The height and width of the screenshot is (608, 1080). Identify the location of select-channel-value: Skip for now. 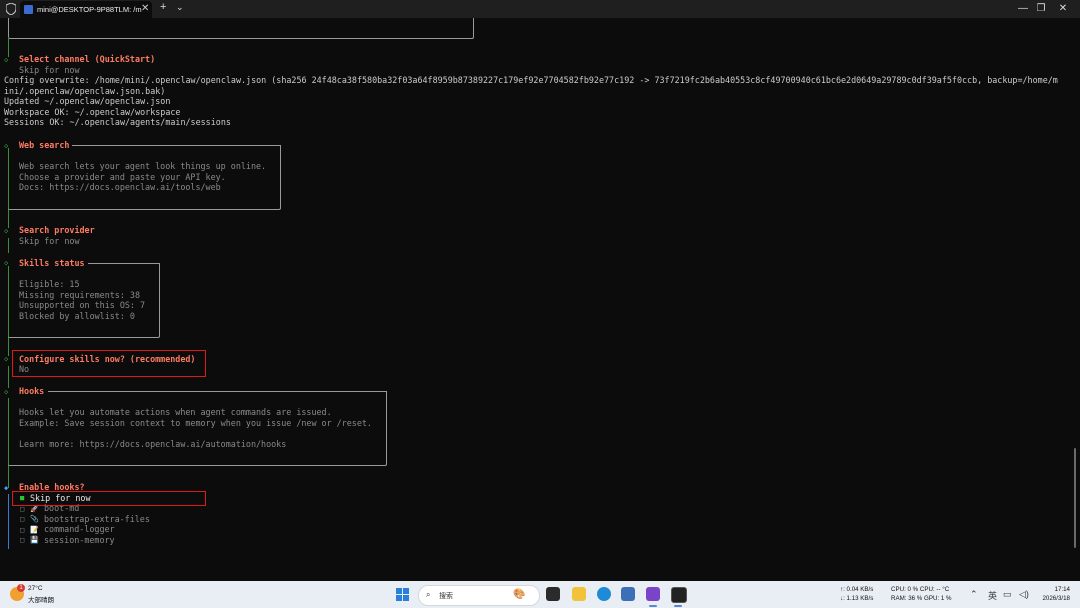
(49, 69).